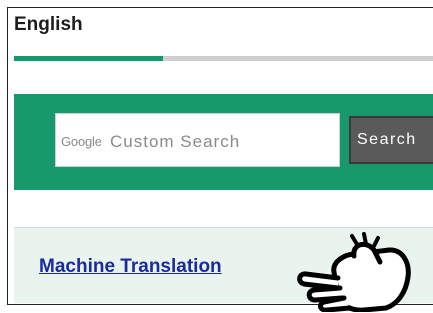 The image size is (433, 313). Describe the element at coordinates (81, 141) in the screenshot. I see `google-brand-label: Google` at that location.